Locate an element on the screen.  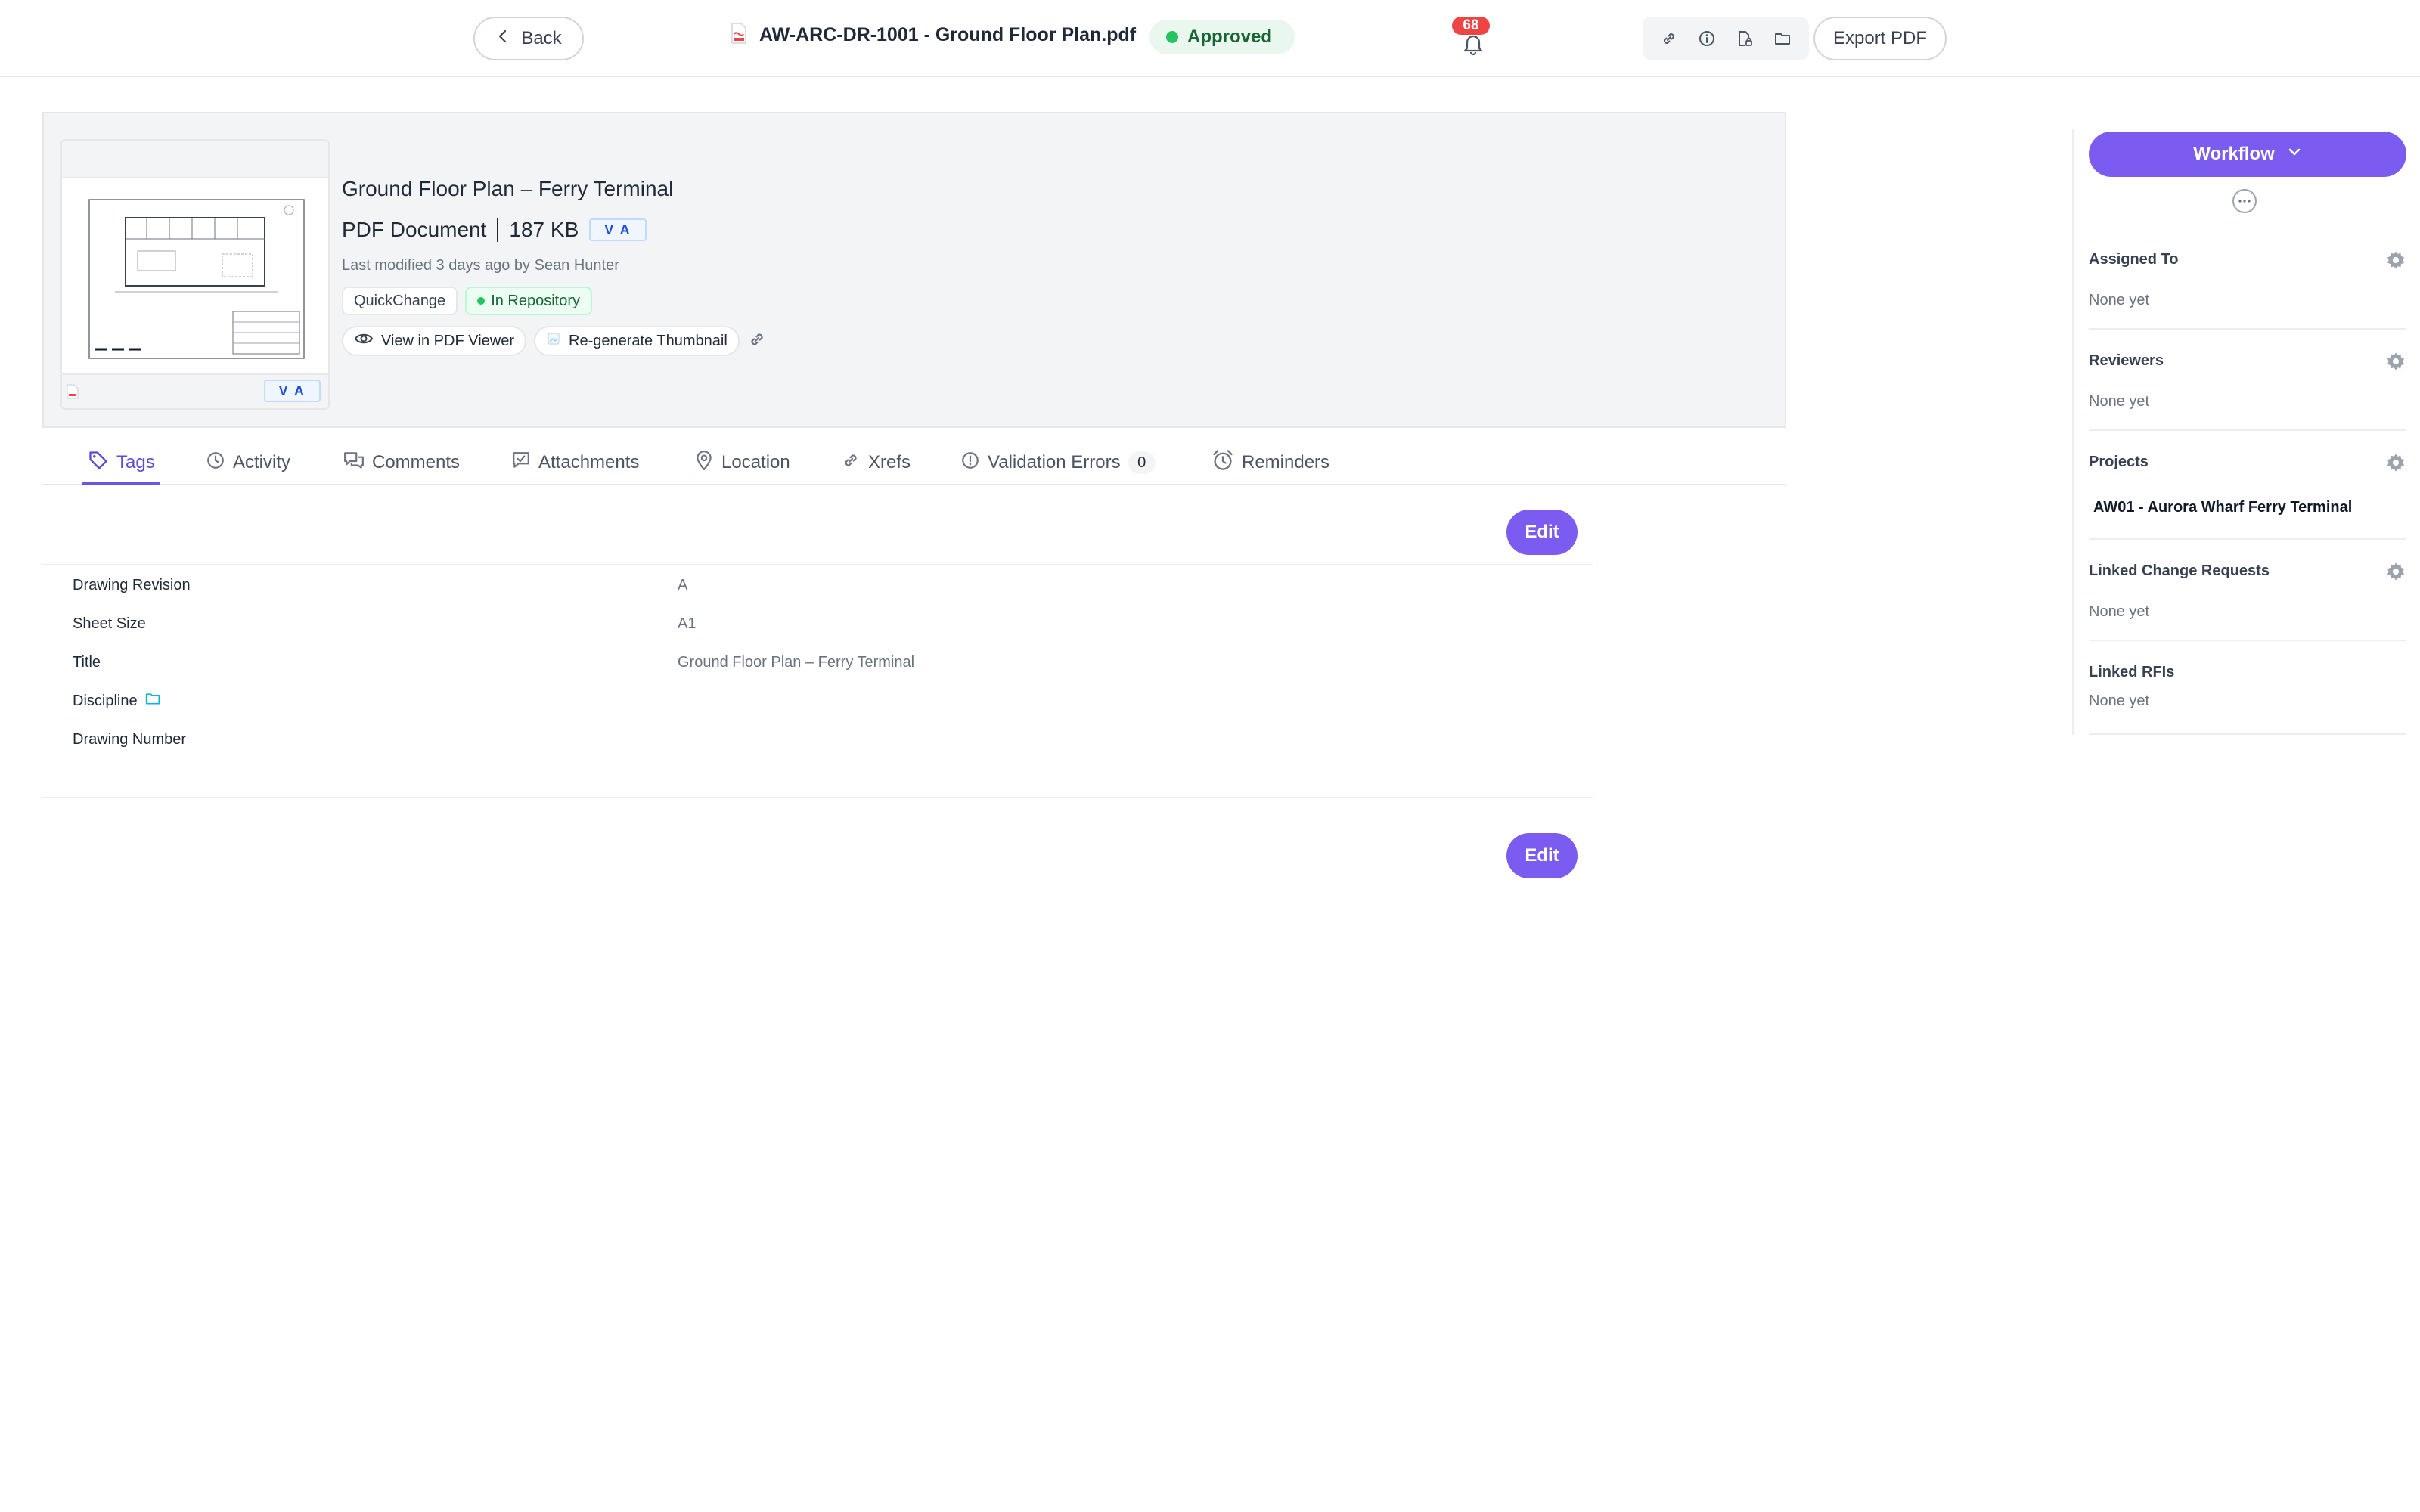
tag-label: Sheet Size is located at coordinates (109, 623).